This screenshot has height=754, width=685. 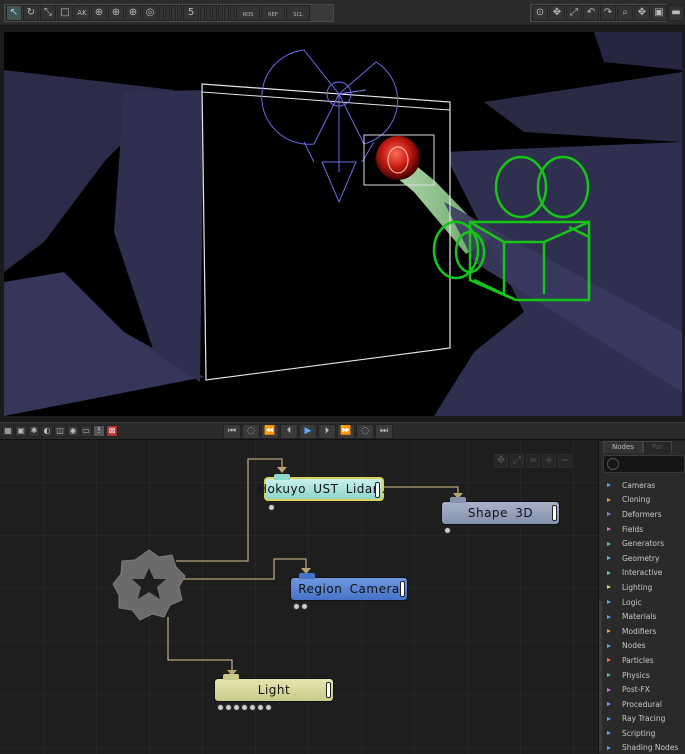 I want to click on rewind-icon: ⏪, so click(x=270, y=431).